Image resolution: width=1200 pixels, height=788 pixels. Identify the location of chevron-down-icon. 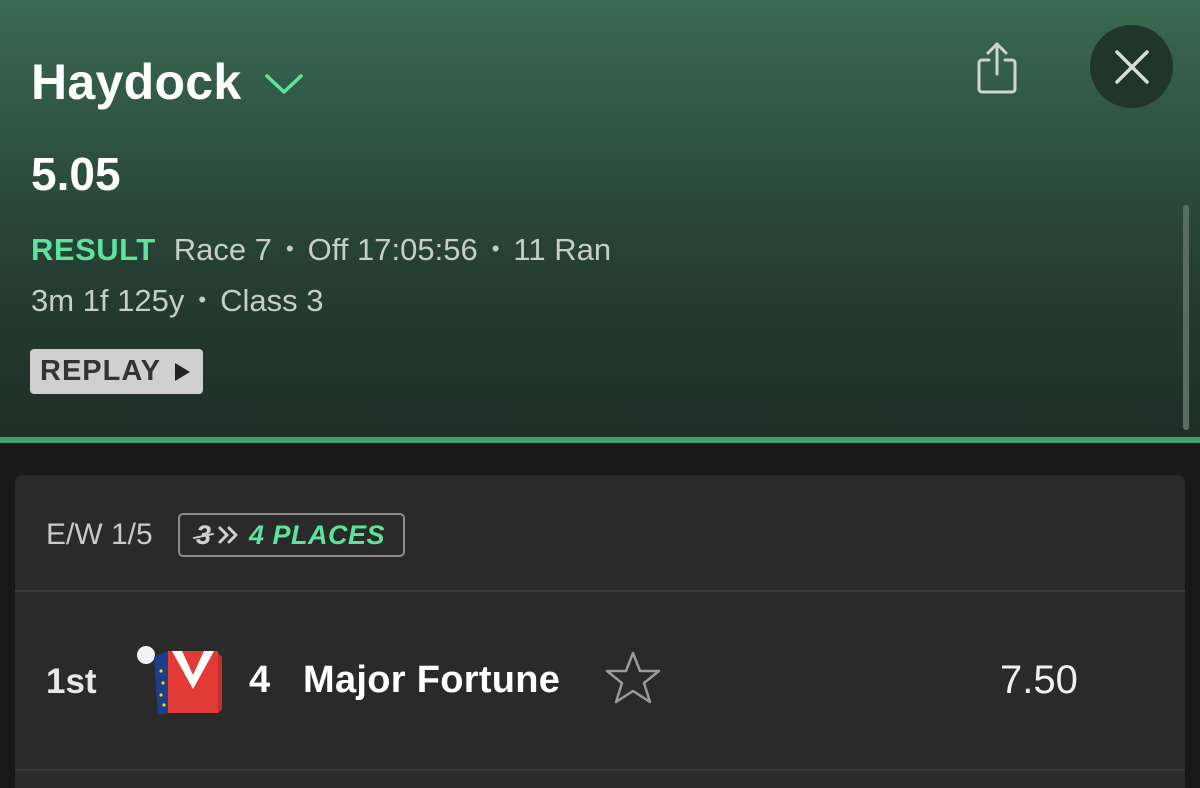
(283, 84).